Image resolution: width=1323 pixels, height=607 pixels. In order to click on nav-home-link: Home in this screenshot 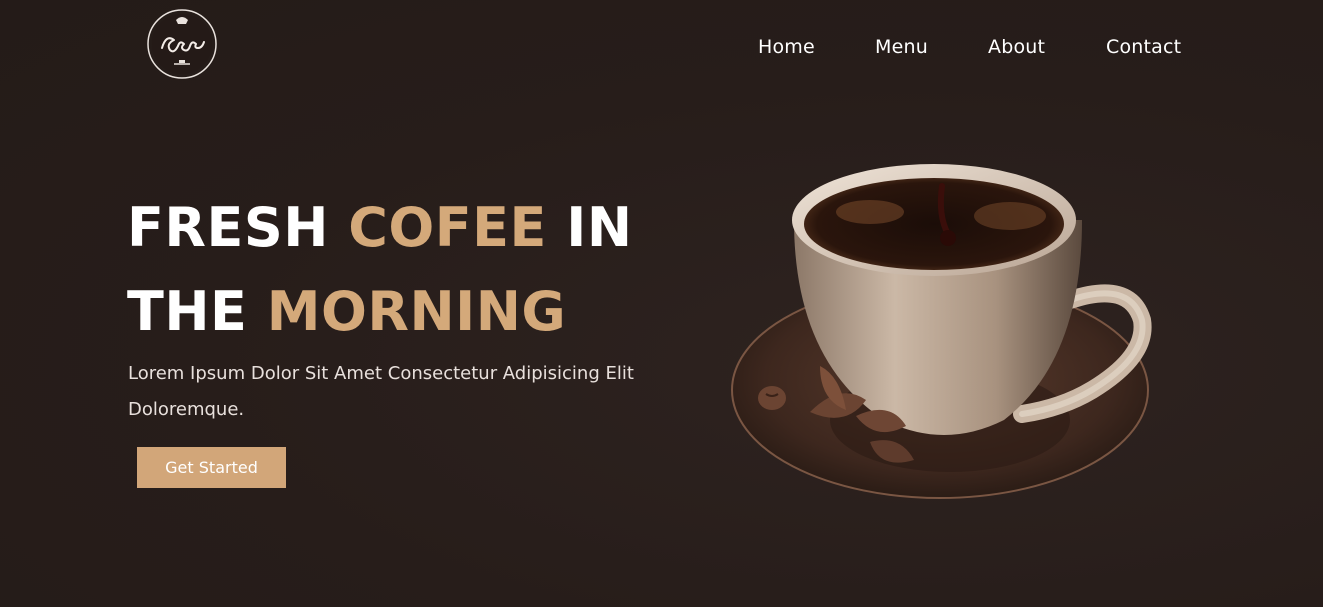, I will do `click(786, 47)`.